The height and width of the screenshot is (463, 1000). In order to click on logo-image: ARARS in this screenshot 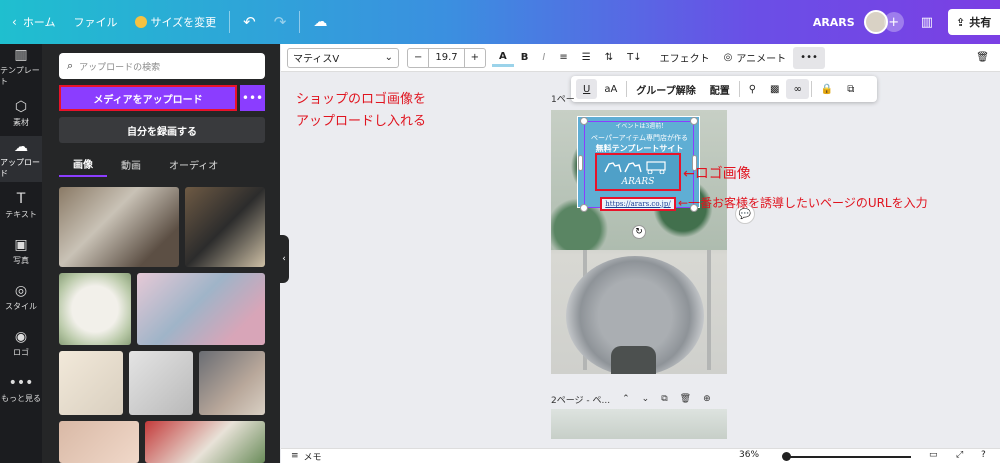, I will do `click(638, 172)`.